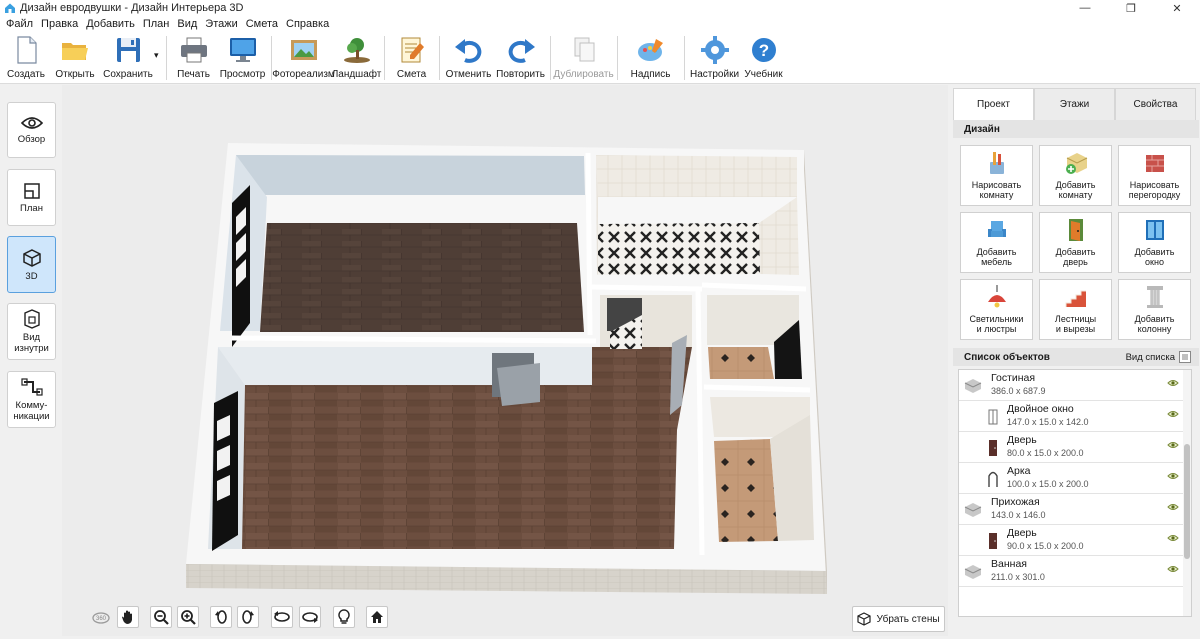  Describe the element at coordinates (1154, 242) in the screenshot. I see `add-window-button: Добавить окно` at that location.